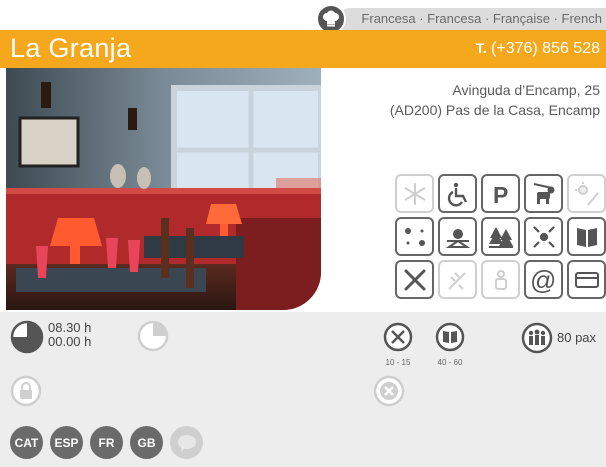 This screenshot has height=467, width=606. I want to click on cuisine-tag: Francesa · Francesa · Française · French, so click(473, 19).